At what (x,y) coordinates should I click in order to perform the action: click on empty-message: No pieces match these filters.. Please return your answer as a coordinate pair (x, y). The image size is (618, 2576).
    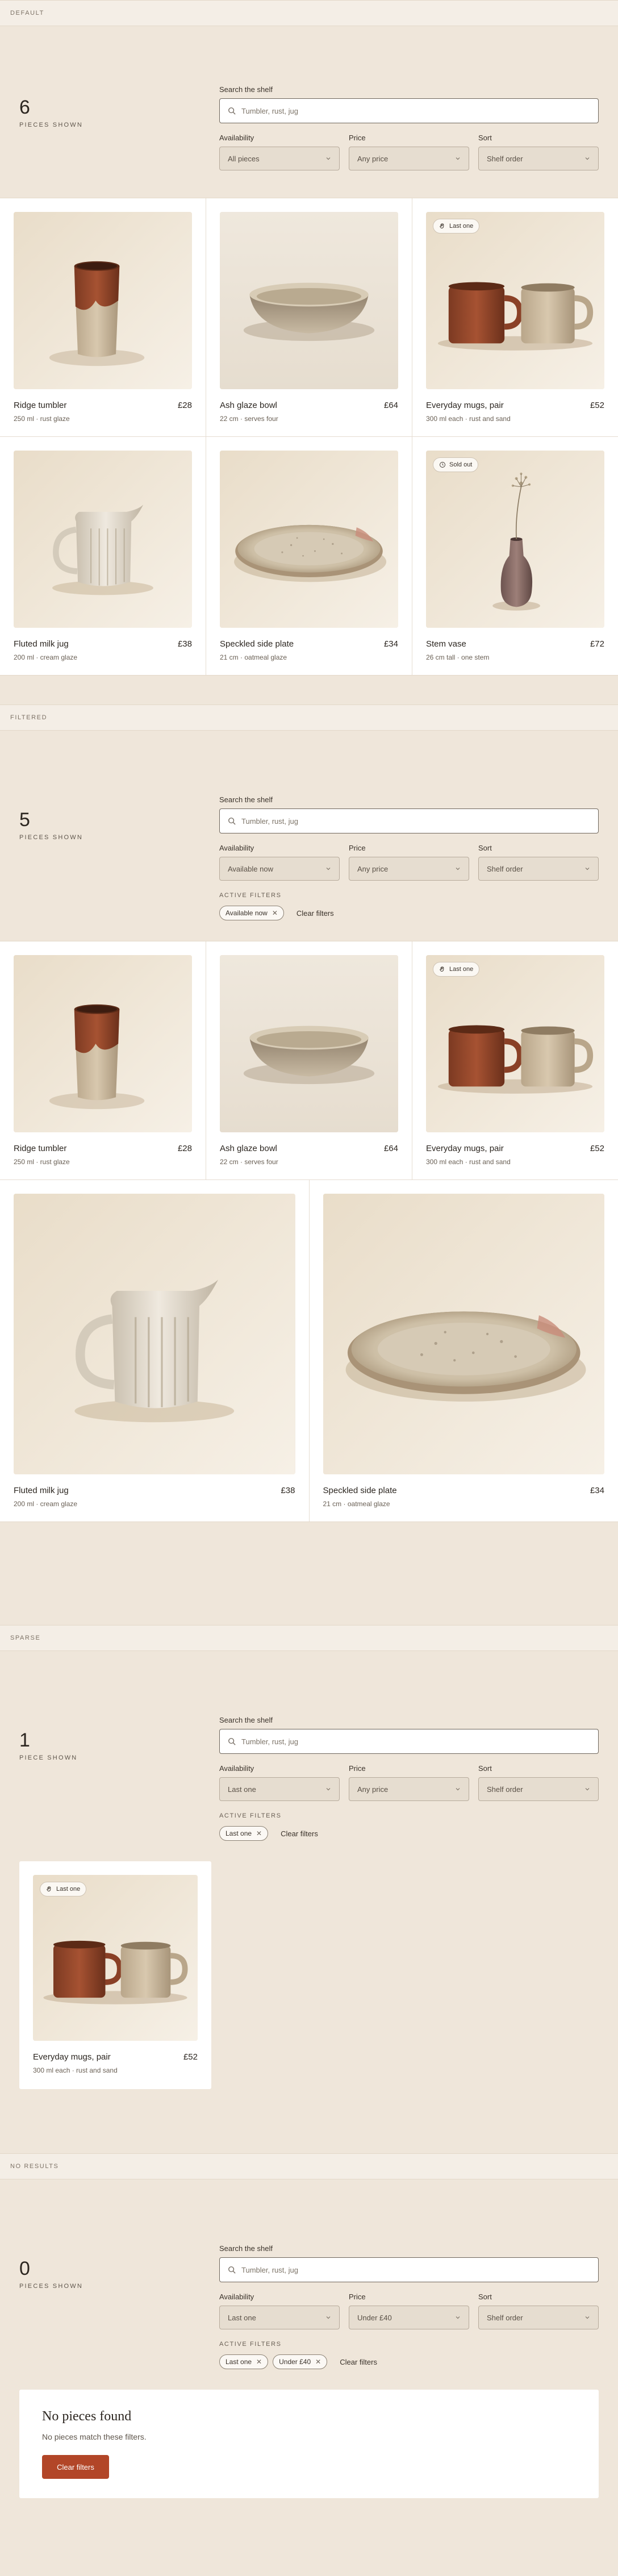
    Looking at the image, I should click on (94, 2436).